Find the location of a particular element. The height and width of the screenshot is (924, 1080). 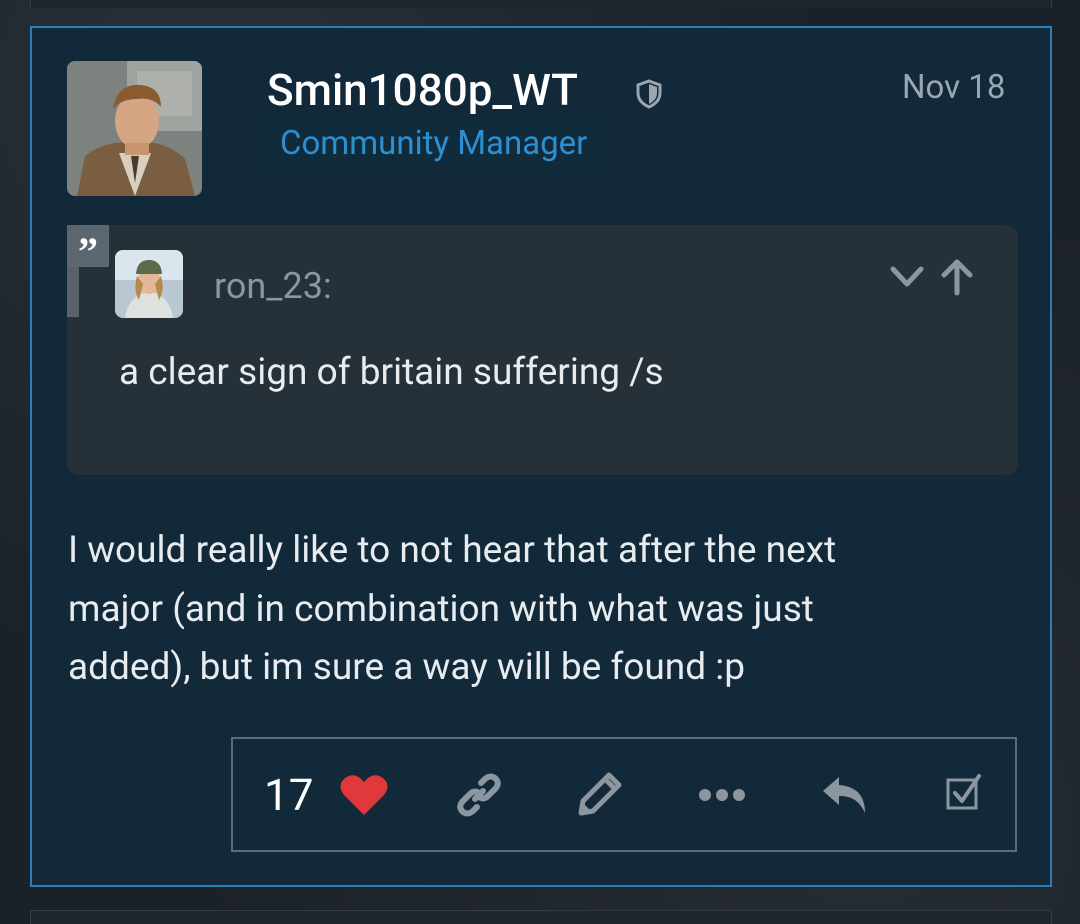

heart-icon is located at coordinates (364, 795).